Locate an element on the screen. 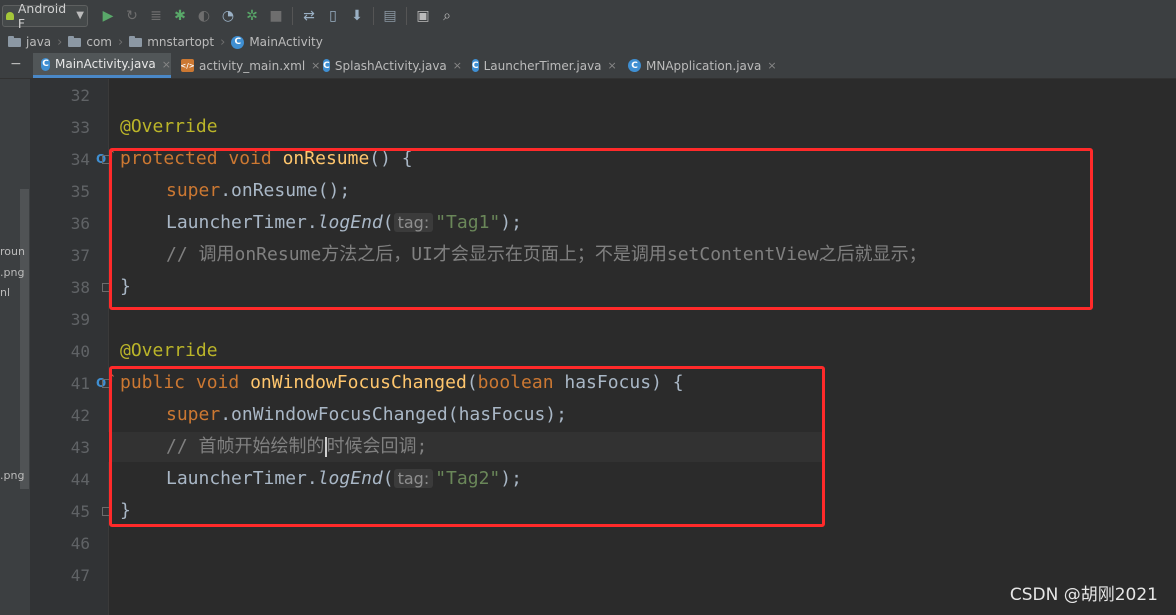 This screenshot has height=615, width=1176. stop-icon: ■ is located at coordinates (276, 16).